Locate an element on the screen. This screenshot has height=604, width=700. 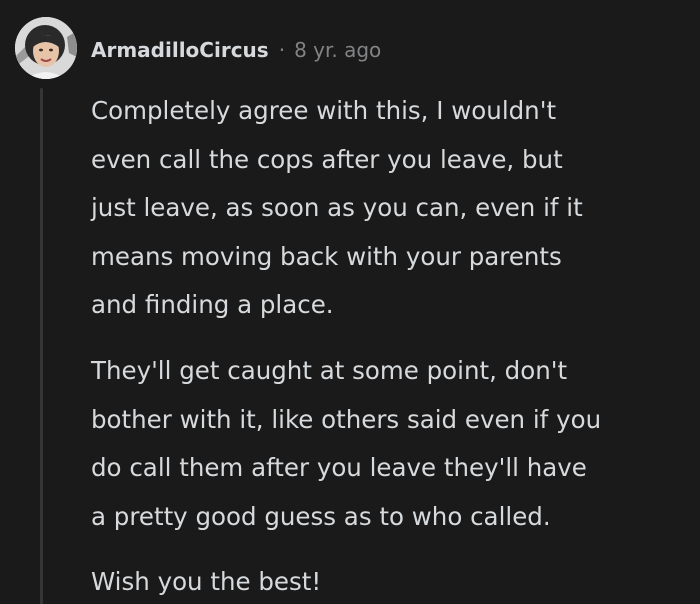
comment-line: means moving back with your parents is located at coordinates (326, 256).